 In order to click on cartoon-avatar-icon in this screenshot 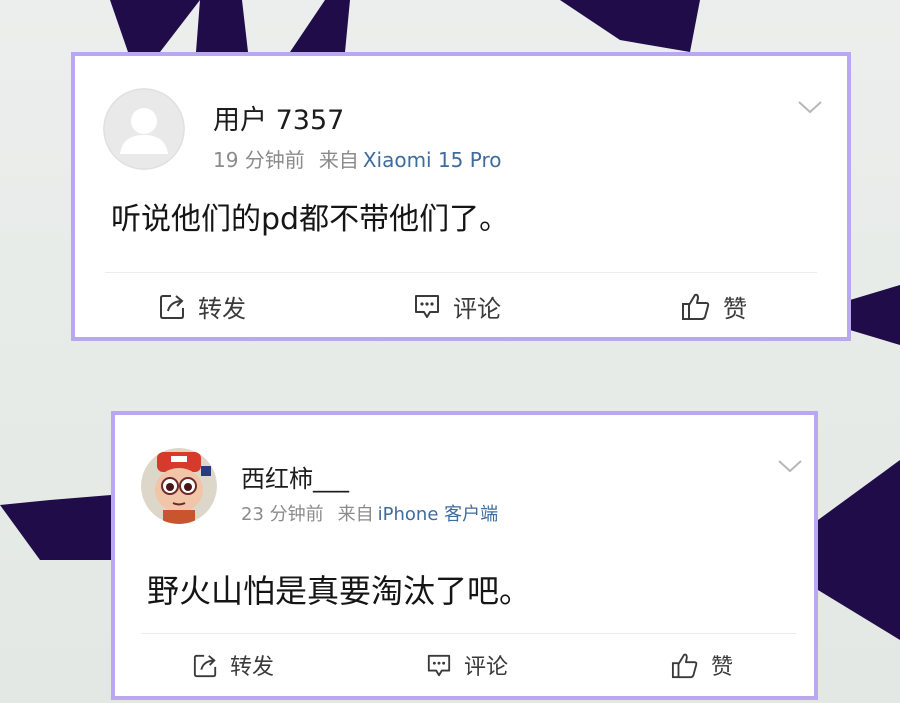, I will do `click(179, 486)`.